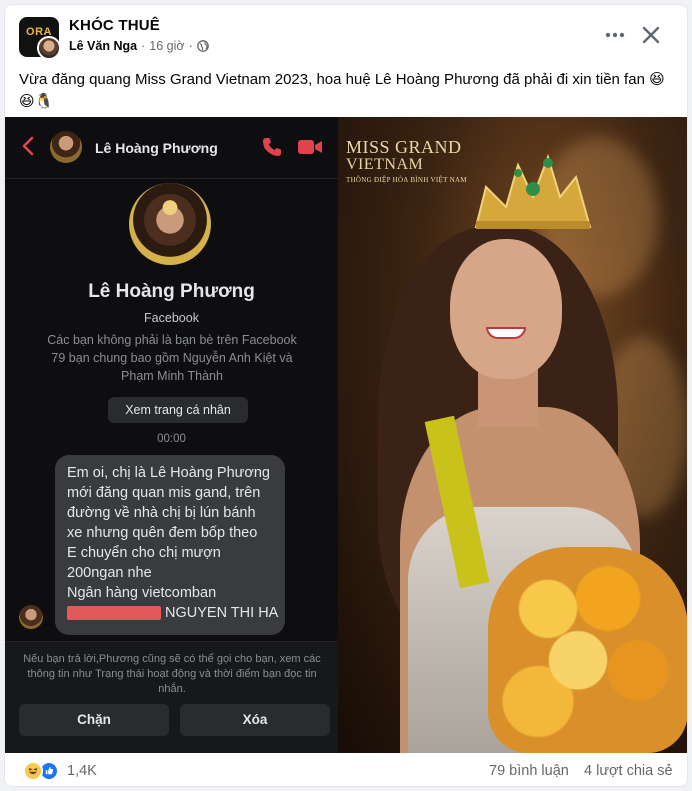 The height and width of the screenshot is (791, 692). I want to click on logo-line: VIETNAM, so click(385, 164).